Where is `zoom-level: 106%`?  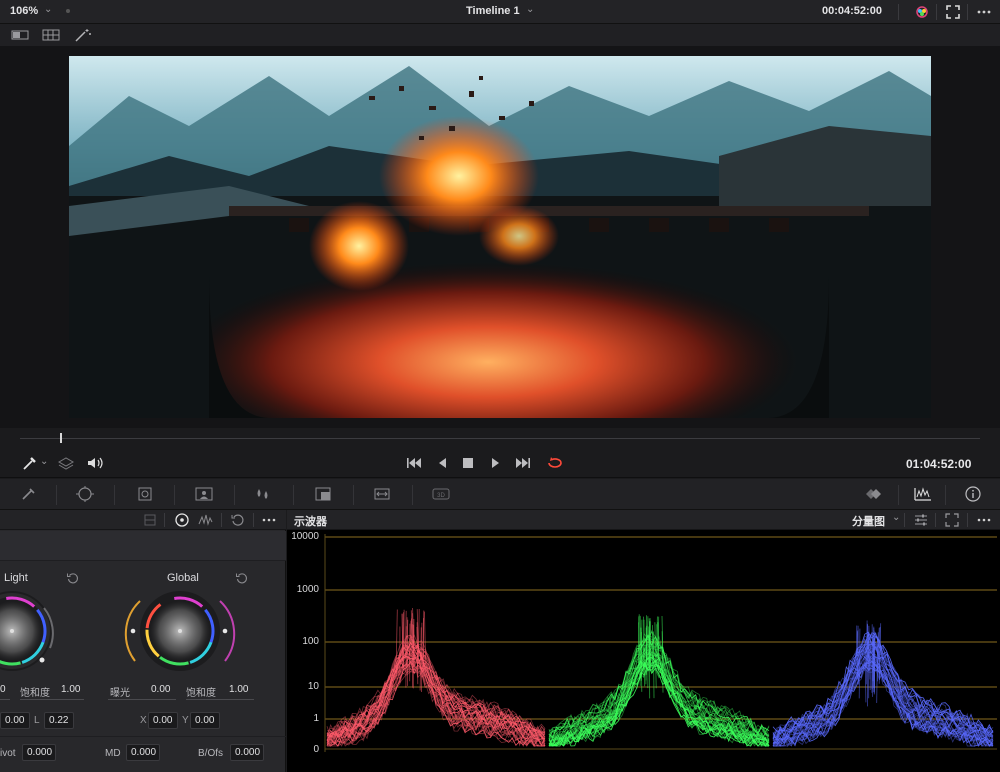 zoom-level: 106% is located at coordinates (24, 11).